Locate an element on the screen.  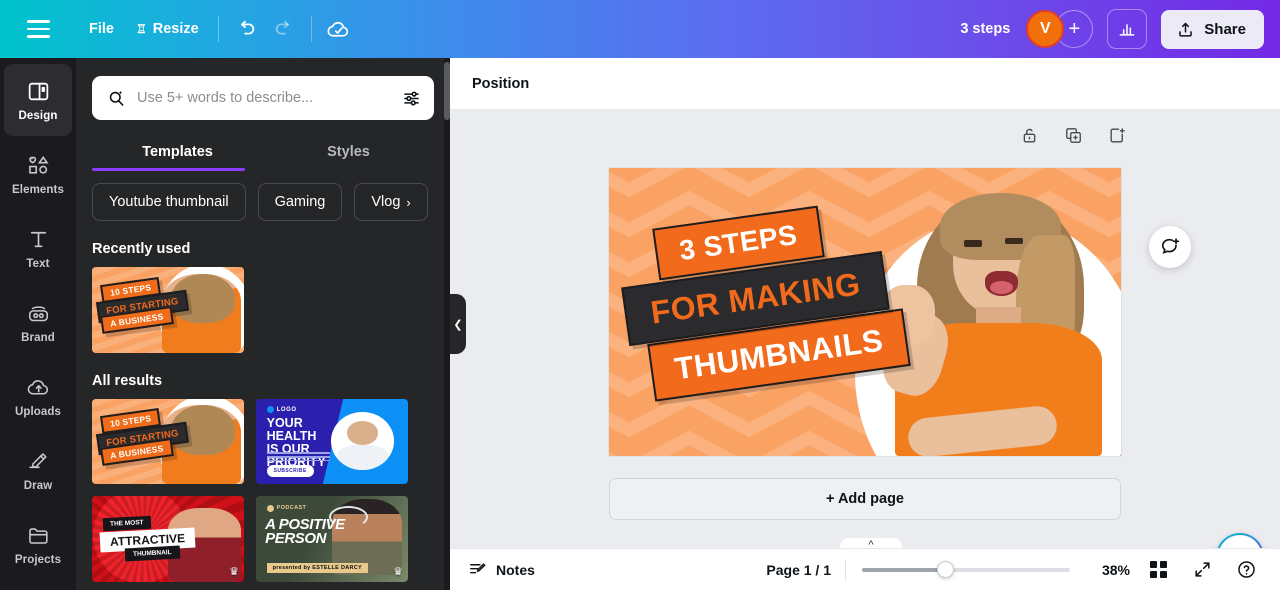
expand-arrows-icon is located at coordinates (1202, 570).